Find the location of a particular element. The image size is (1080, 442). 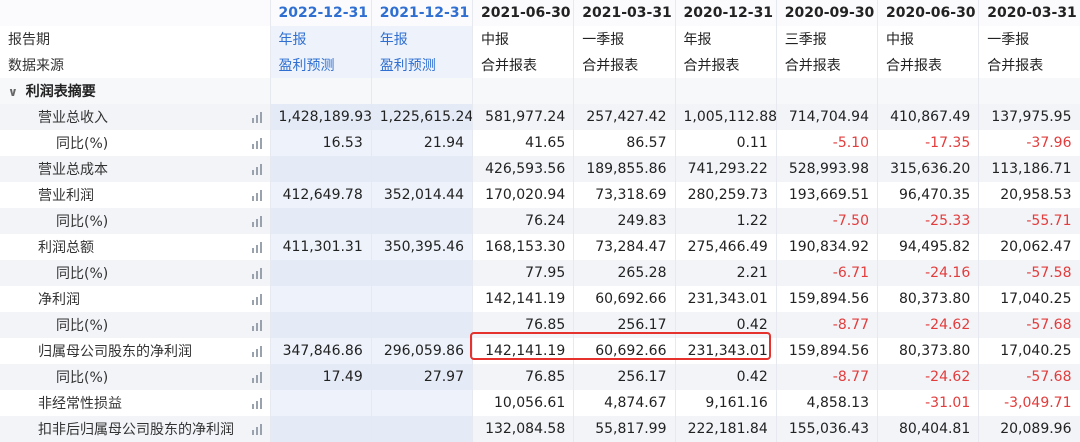

value-cell: -3,049.71 is located at coordinates (1029, 403).